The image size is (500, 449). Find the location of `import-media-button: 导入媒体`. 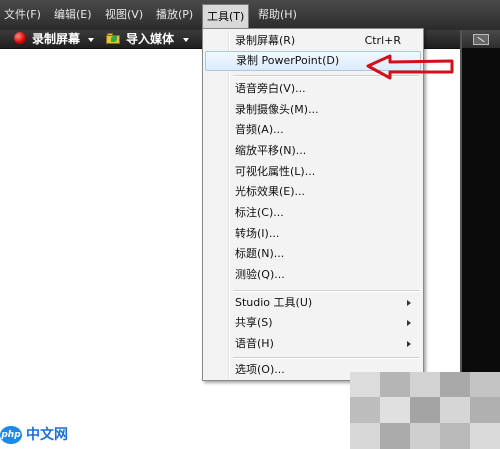

import-media-button: 导入媒体 is located at coordinates (150, 39).